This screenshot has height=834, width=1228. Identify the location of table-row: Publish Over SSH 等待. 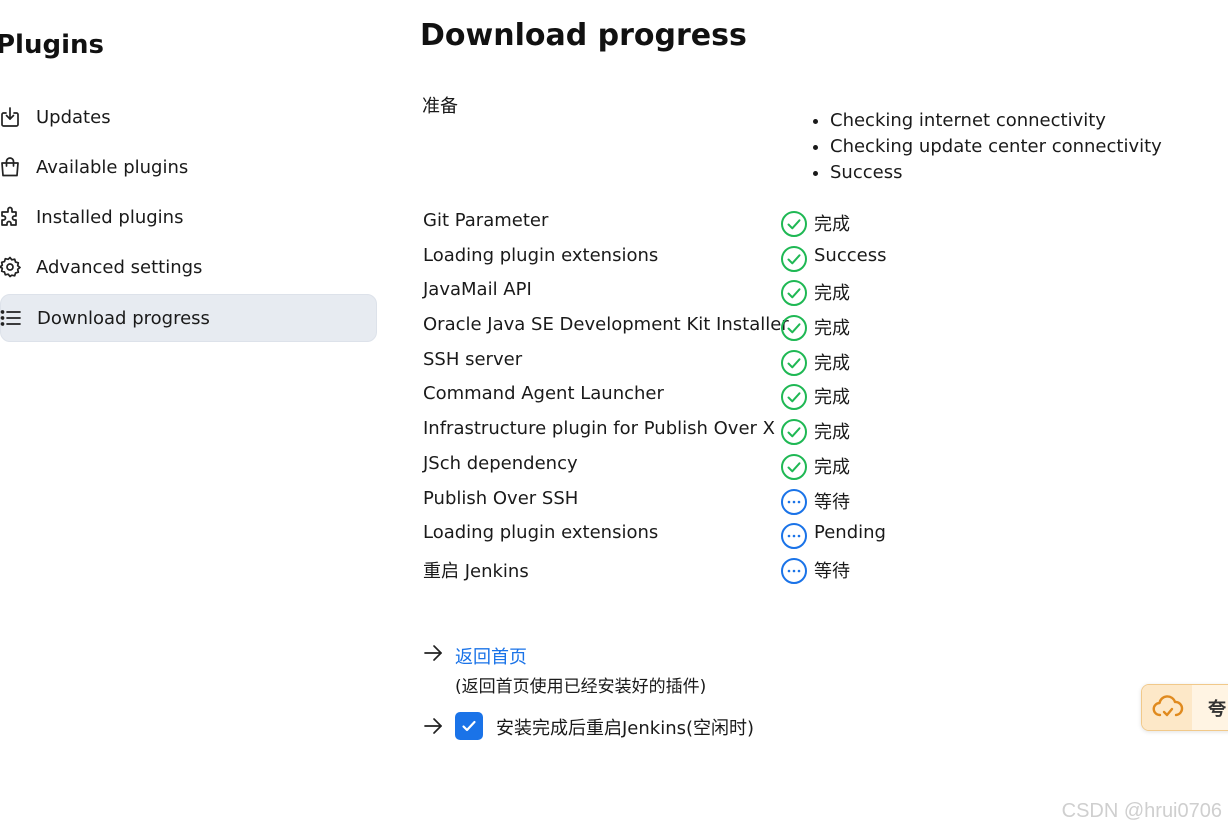
(820, 499).